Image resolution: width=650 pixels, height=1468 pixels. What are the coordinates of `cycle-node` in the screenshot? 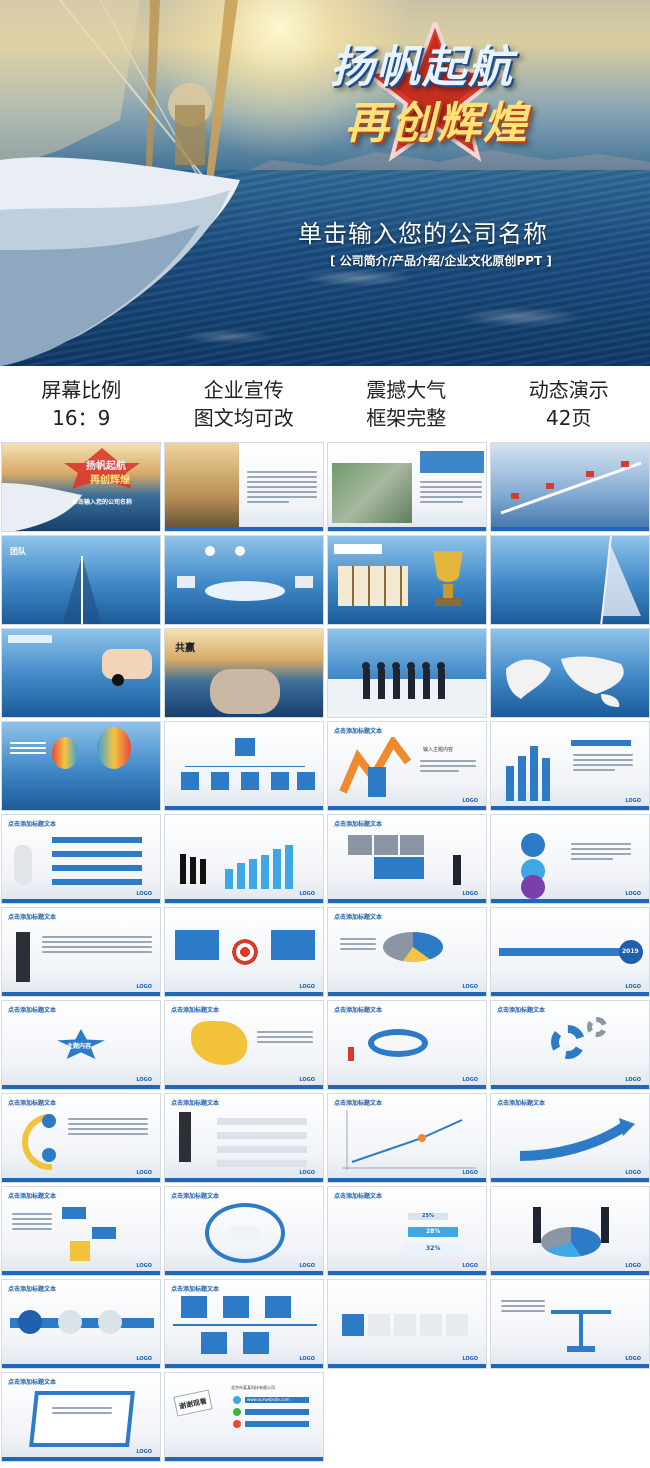 It's located at (533, 845).